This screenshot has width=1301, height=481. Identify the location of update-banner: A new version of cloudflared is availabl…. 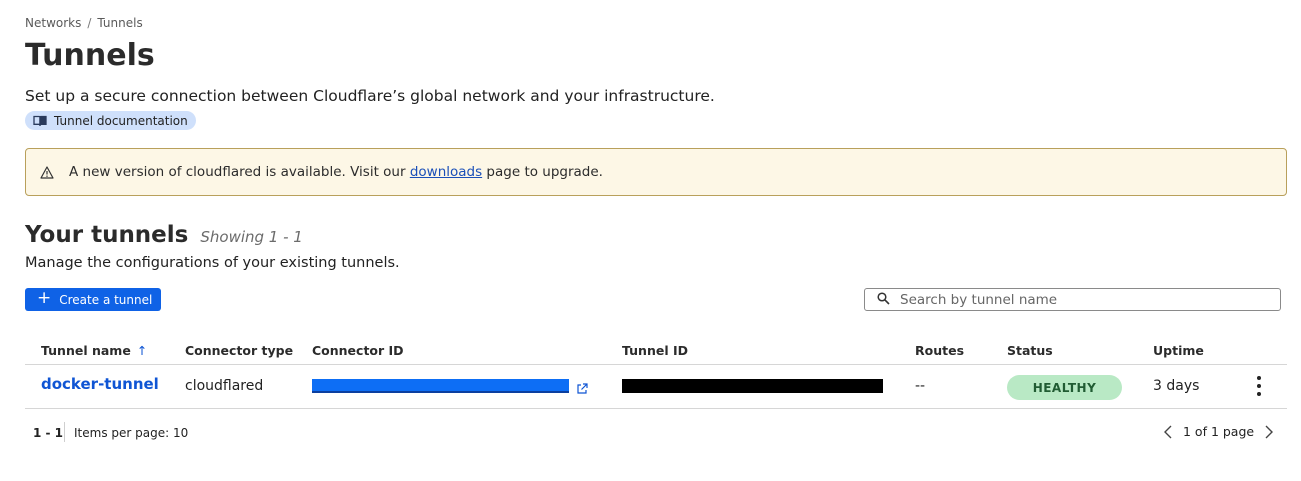
(656, 172).